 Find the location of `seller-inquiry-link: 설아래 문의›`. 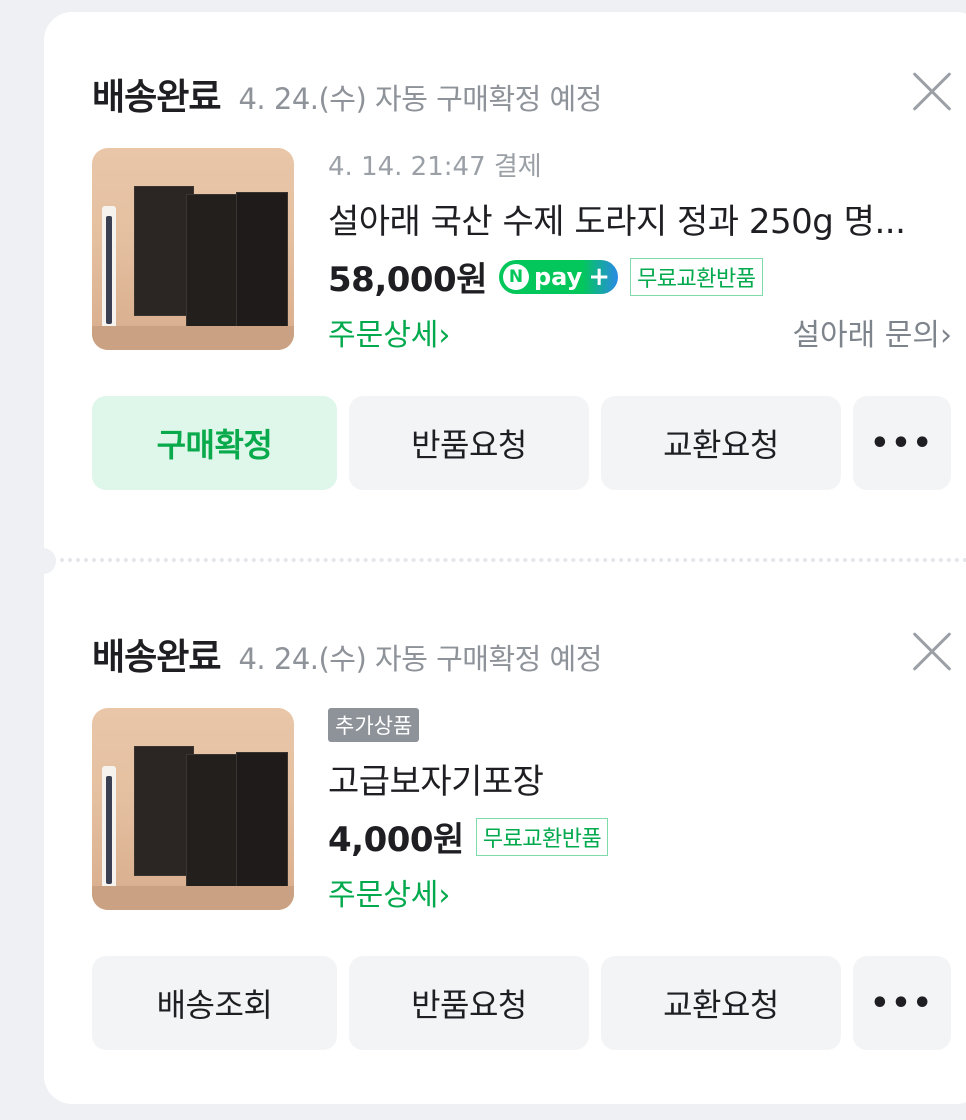

seller-inquiry-link: 설아래 문의› is located at coordinates (872, 332).